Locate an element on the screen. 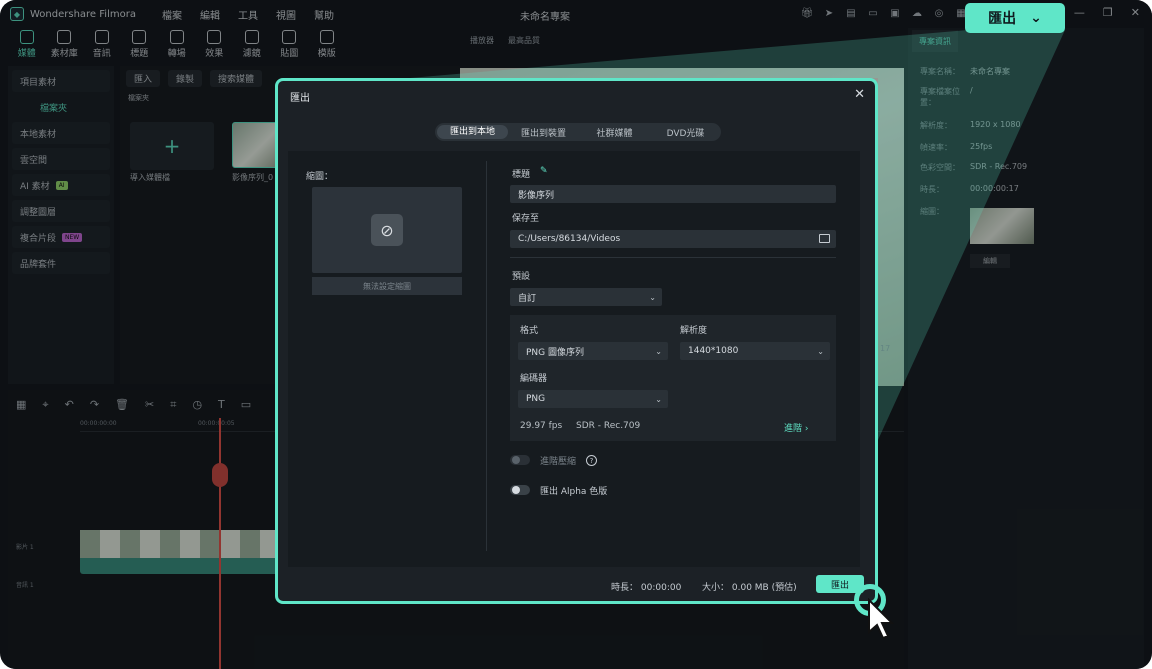  export-alpha-label: 匯出 Alpha 色版 is located at coordinates (574, 492).